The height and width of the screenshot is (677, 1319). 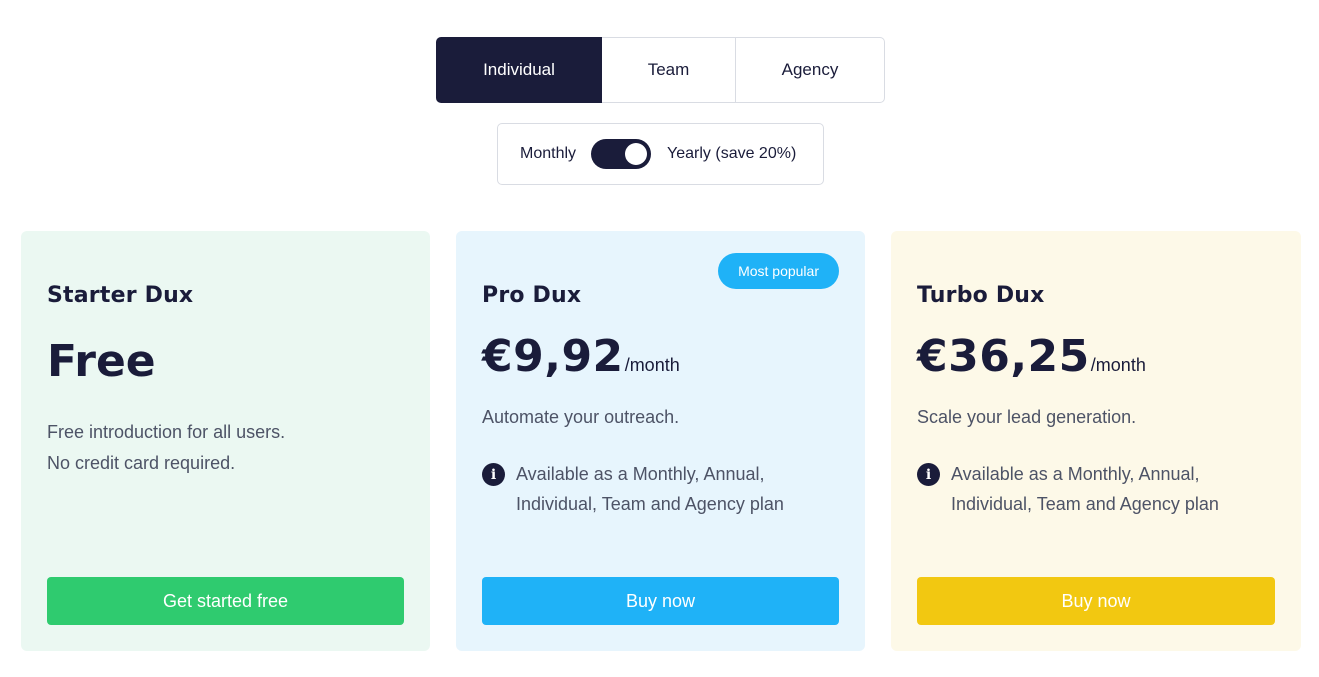 What do you see at coordinates (581, 417) in the screenshot?
I see `plan-description: Automate your outreach.` at bounding box center [581, 417].